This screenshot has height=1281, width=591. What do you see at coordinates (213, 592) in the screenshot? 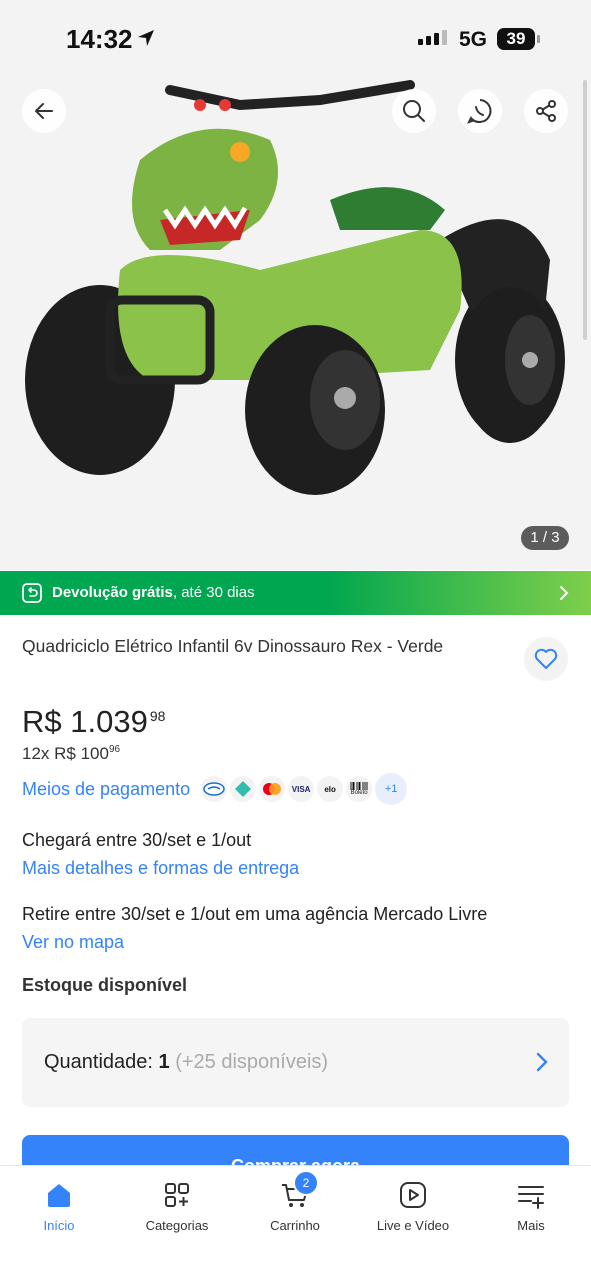
I see `free-return-suffix: , até 30 dias` at bounding box center [213, 592].